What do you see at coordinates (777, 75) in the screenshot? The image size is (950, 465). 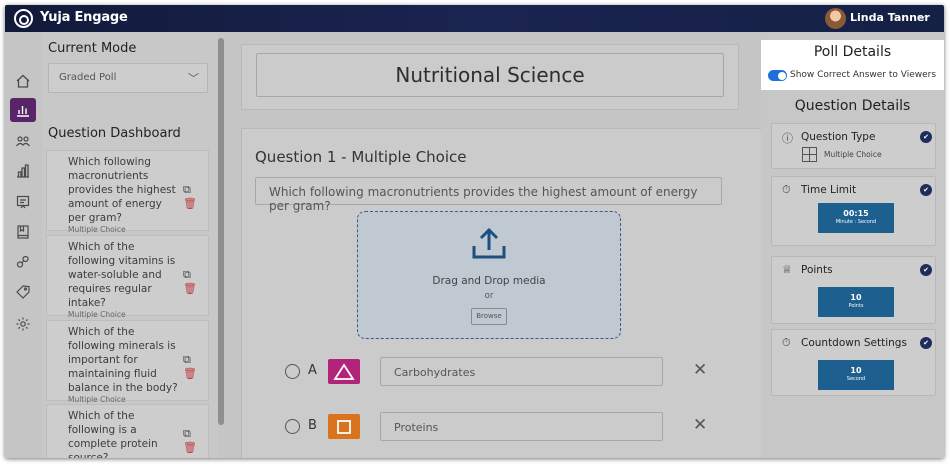 I see `show-correct-answer-toggle` at bounding box center [777, 75].